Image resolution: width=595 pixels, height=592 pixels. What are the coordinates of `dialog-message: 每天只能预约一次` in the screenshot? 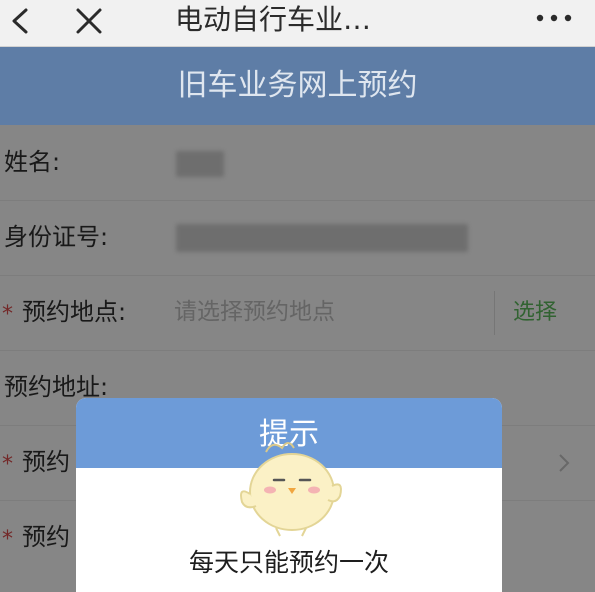 It's located at (288, 562).